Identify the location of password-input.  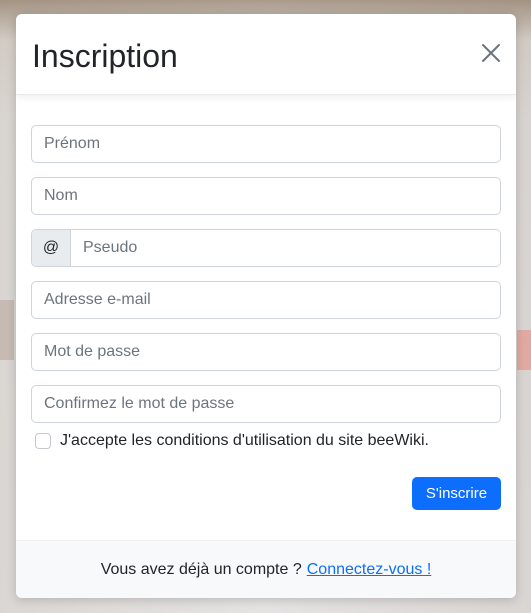
(266, 352).